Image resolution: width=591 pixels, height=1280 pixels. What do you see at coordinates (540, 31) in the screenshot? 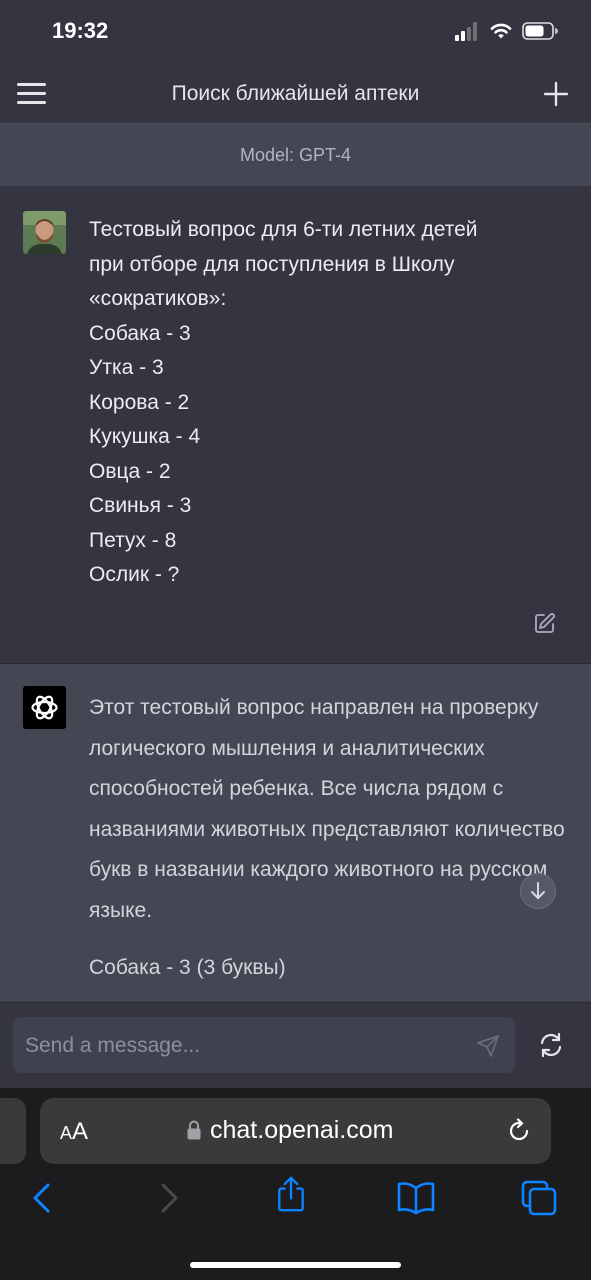
I see `battery-icon` at bounding box center [540, 31].